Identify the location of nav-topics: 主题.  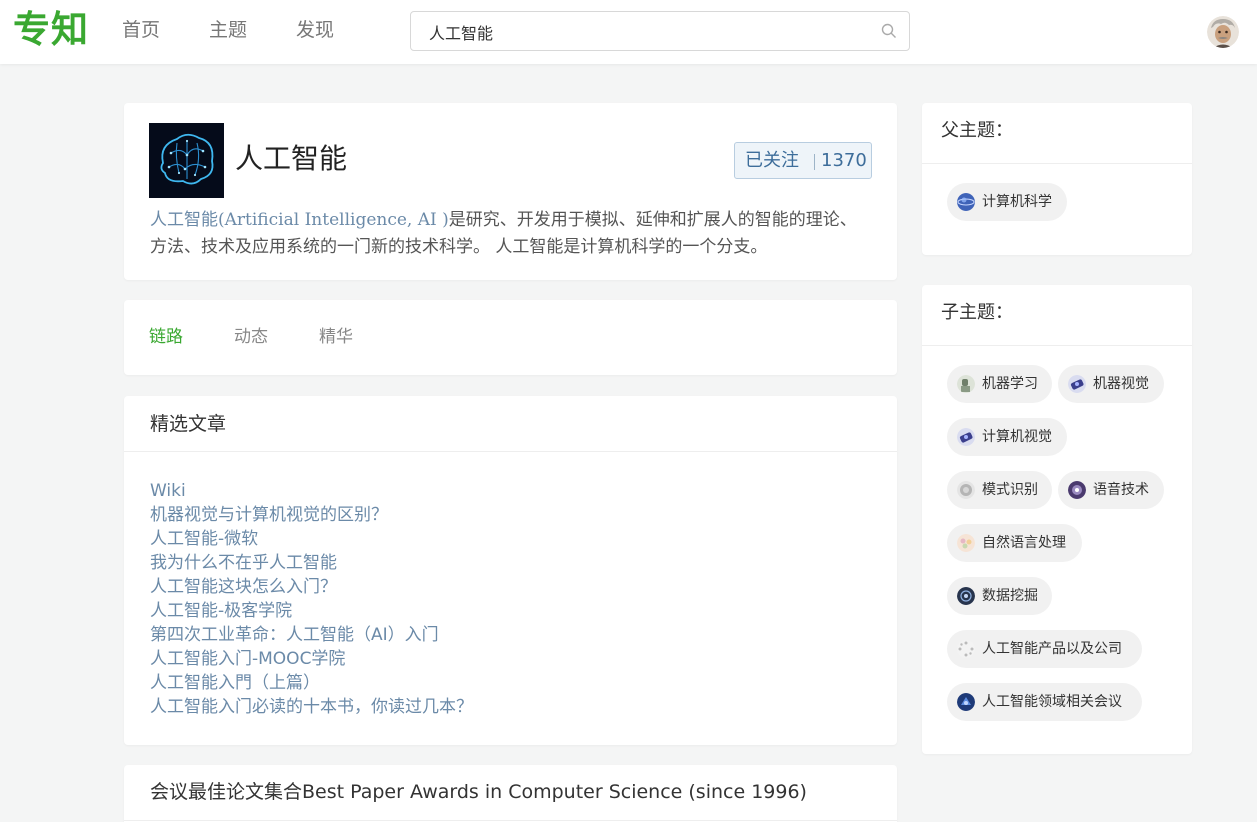
(228, 30).